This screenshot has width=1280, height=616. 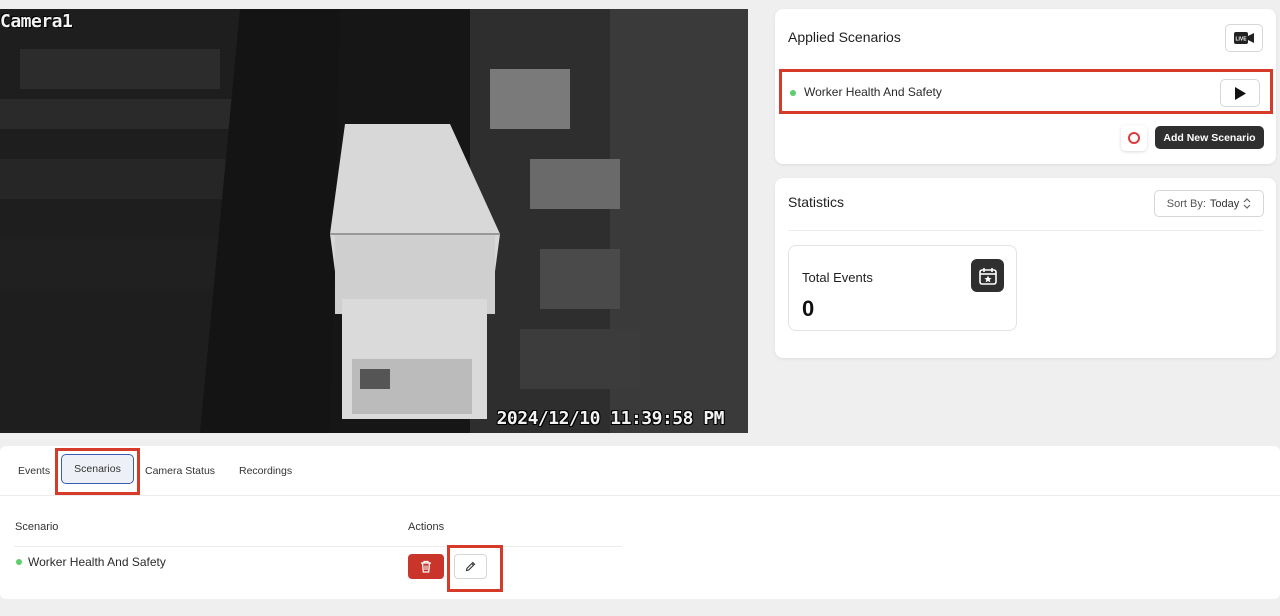 I want to click on table-divider, so click(x=318, y=546).